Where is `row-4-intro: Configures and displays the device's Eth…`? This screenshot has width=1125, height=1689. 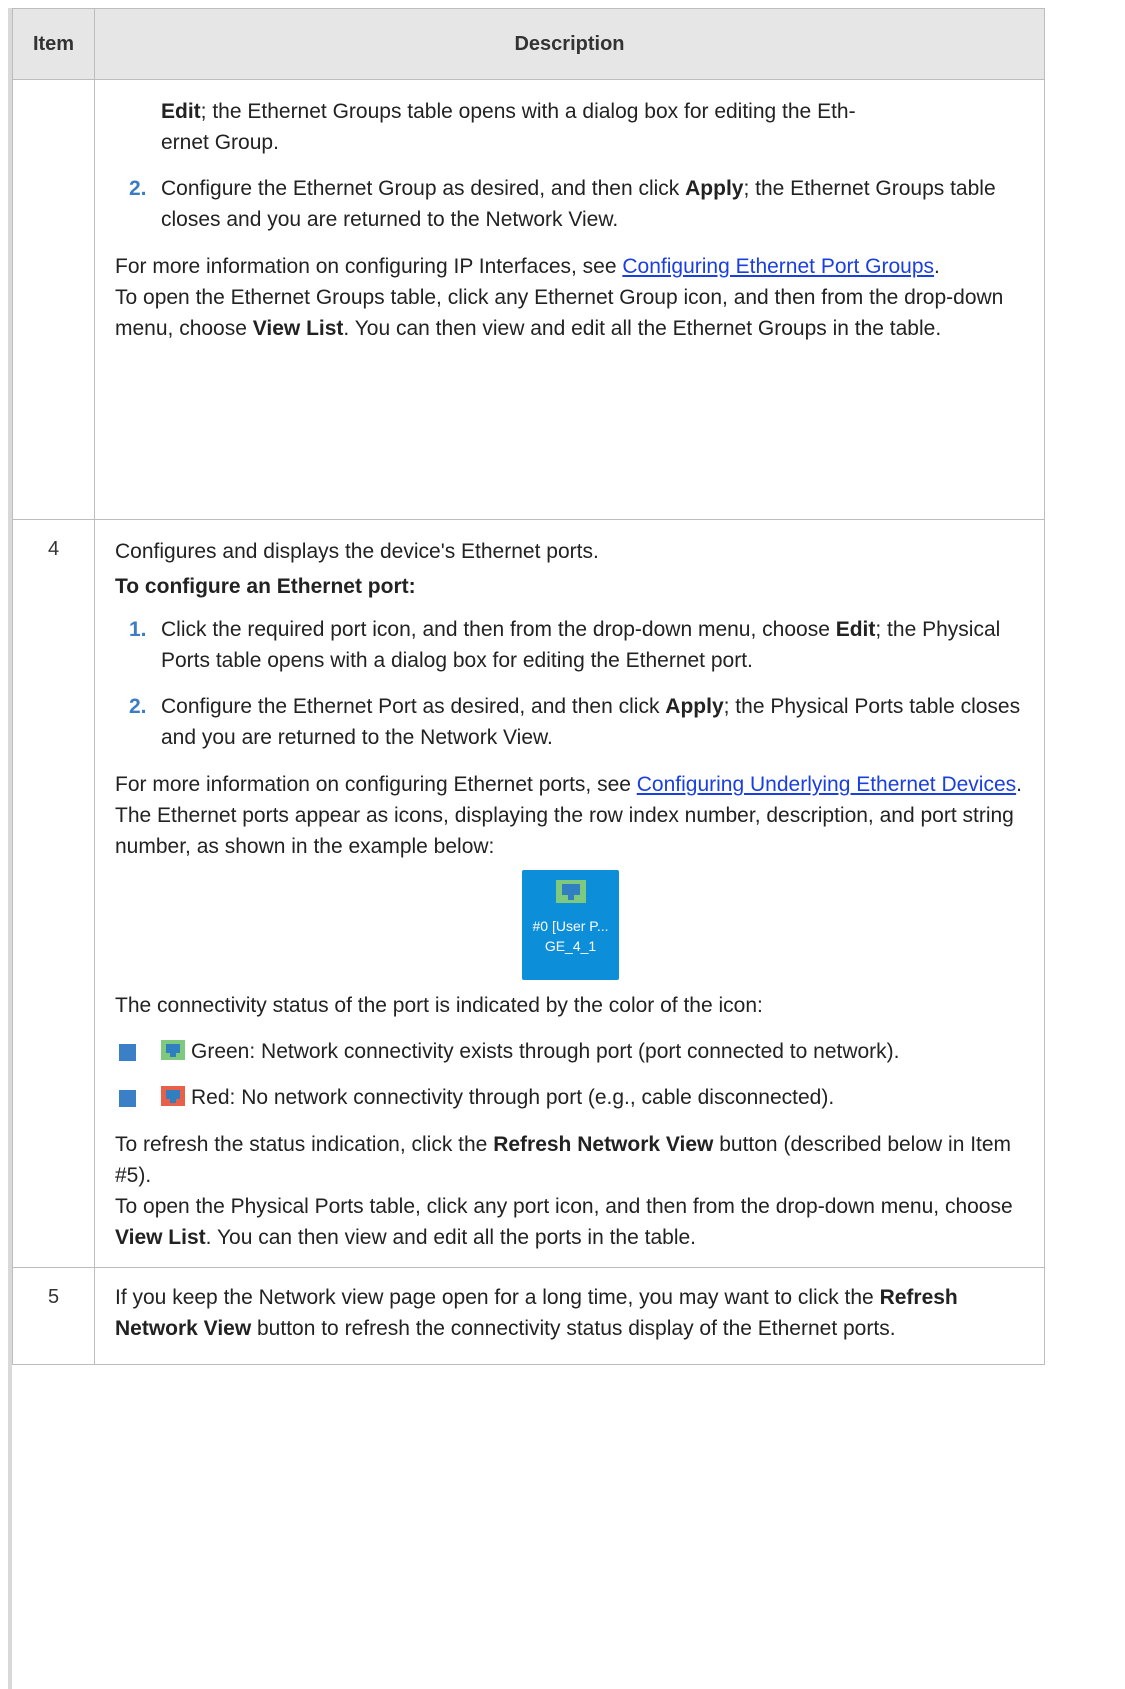
row-4-intro: Configures and displays the device's Eth… is located at coordinates (357, 551).